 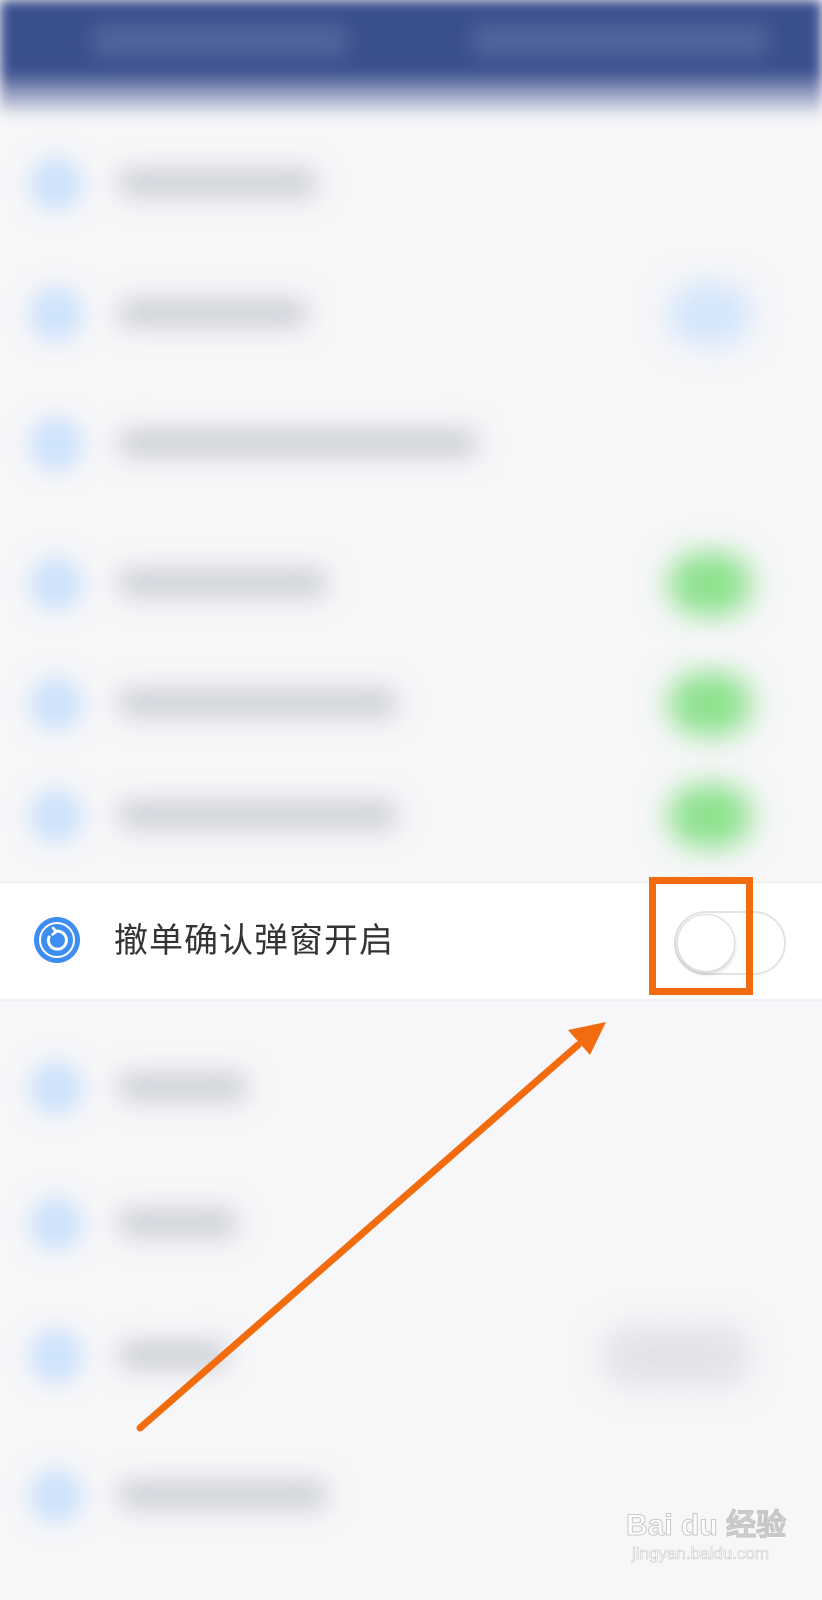 What do you see at coordinates (701, 936) in the screenshot?
I see `annotation-highlight-box` at bounding box center [701, 936].